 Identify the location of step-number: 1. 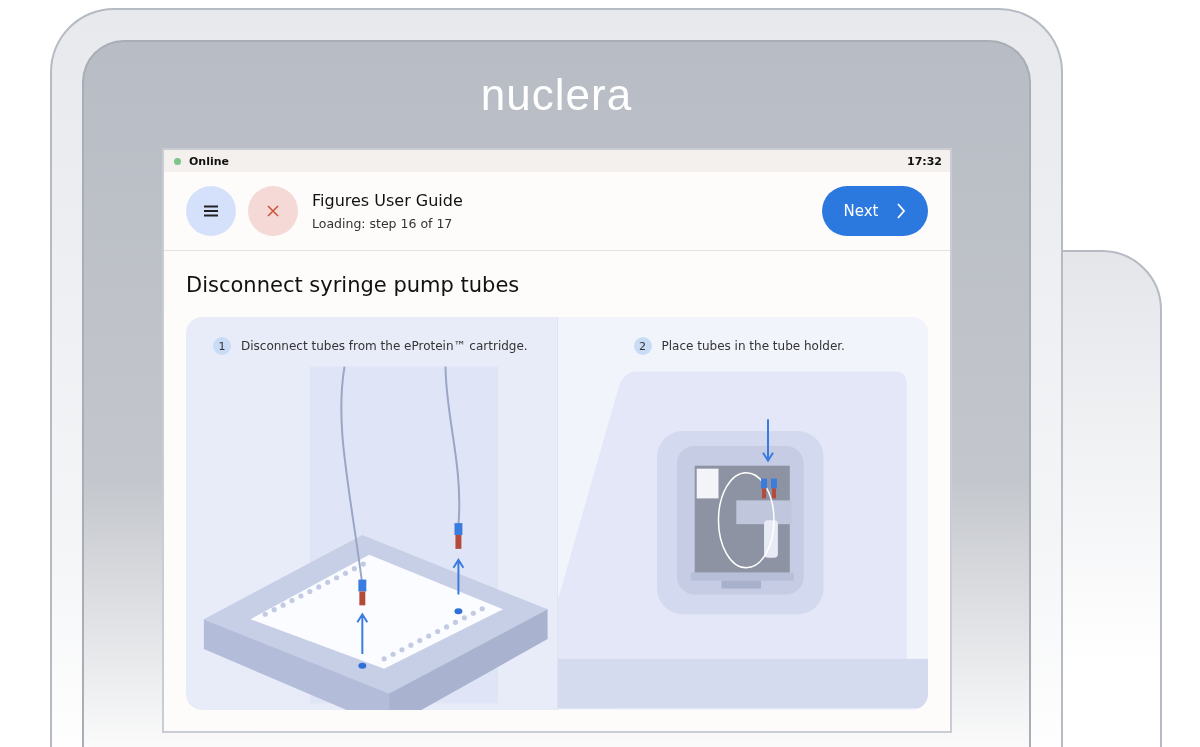
(222, 346).